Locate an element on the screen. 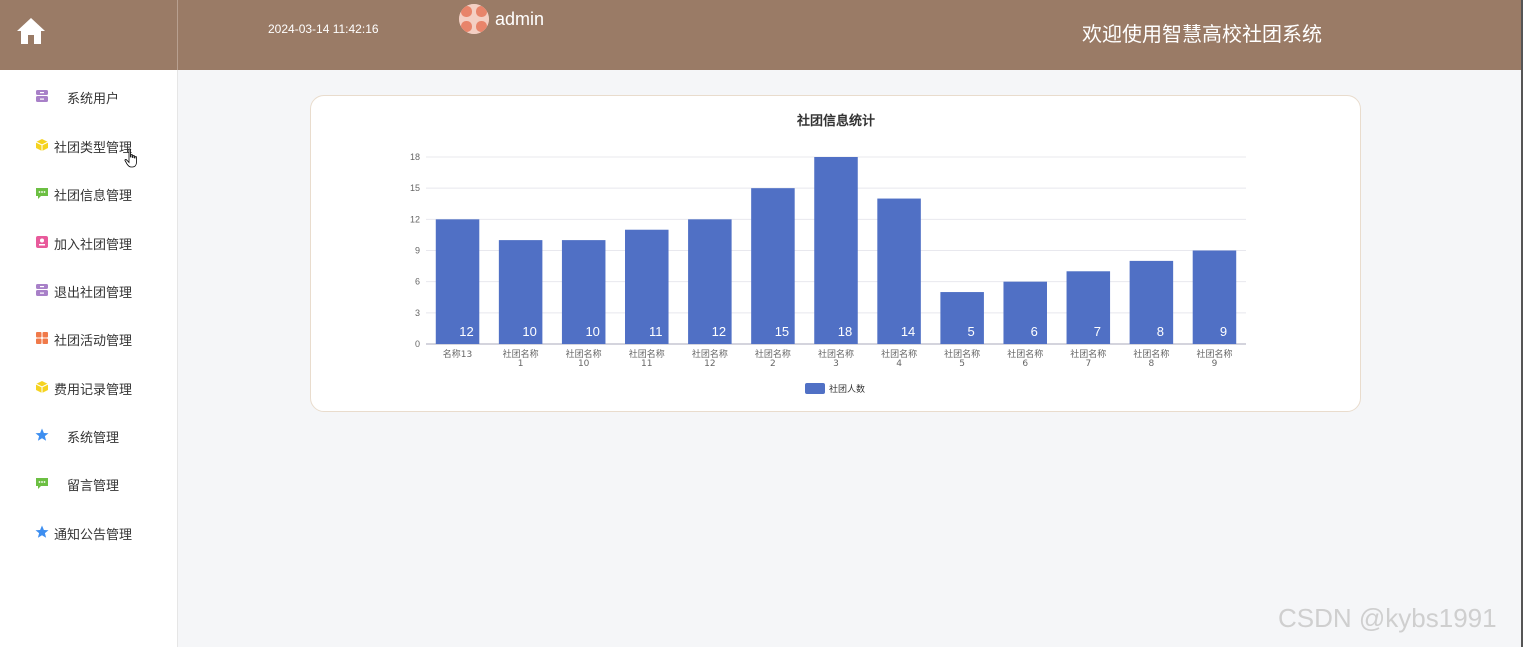 The image size is (1523, 647). sidebar-item-notice: 通知公告管理 is located at coordinates (88, 532).